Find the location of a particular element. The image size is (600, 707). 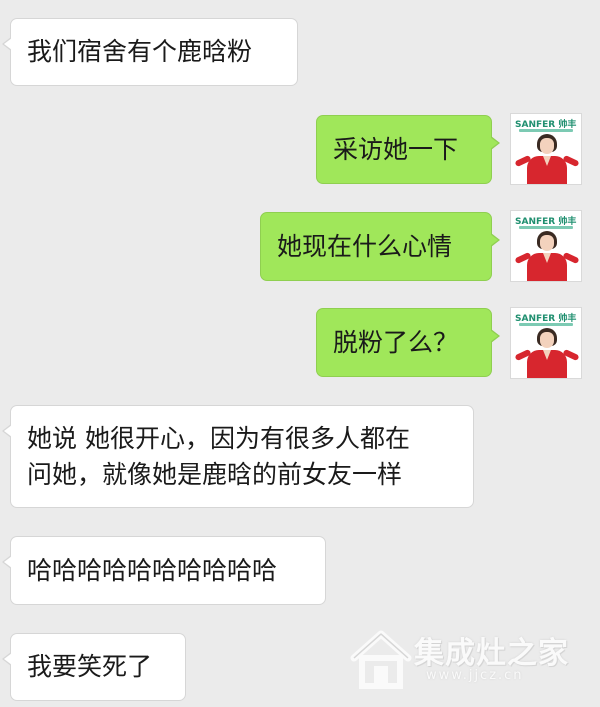

house-logo-icon is located at coordinates (381, 659).